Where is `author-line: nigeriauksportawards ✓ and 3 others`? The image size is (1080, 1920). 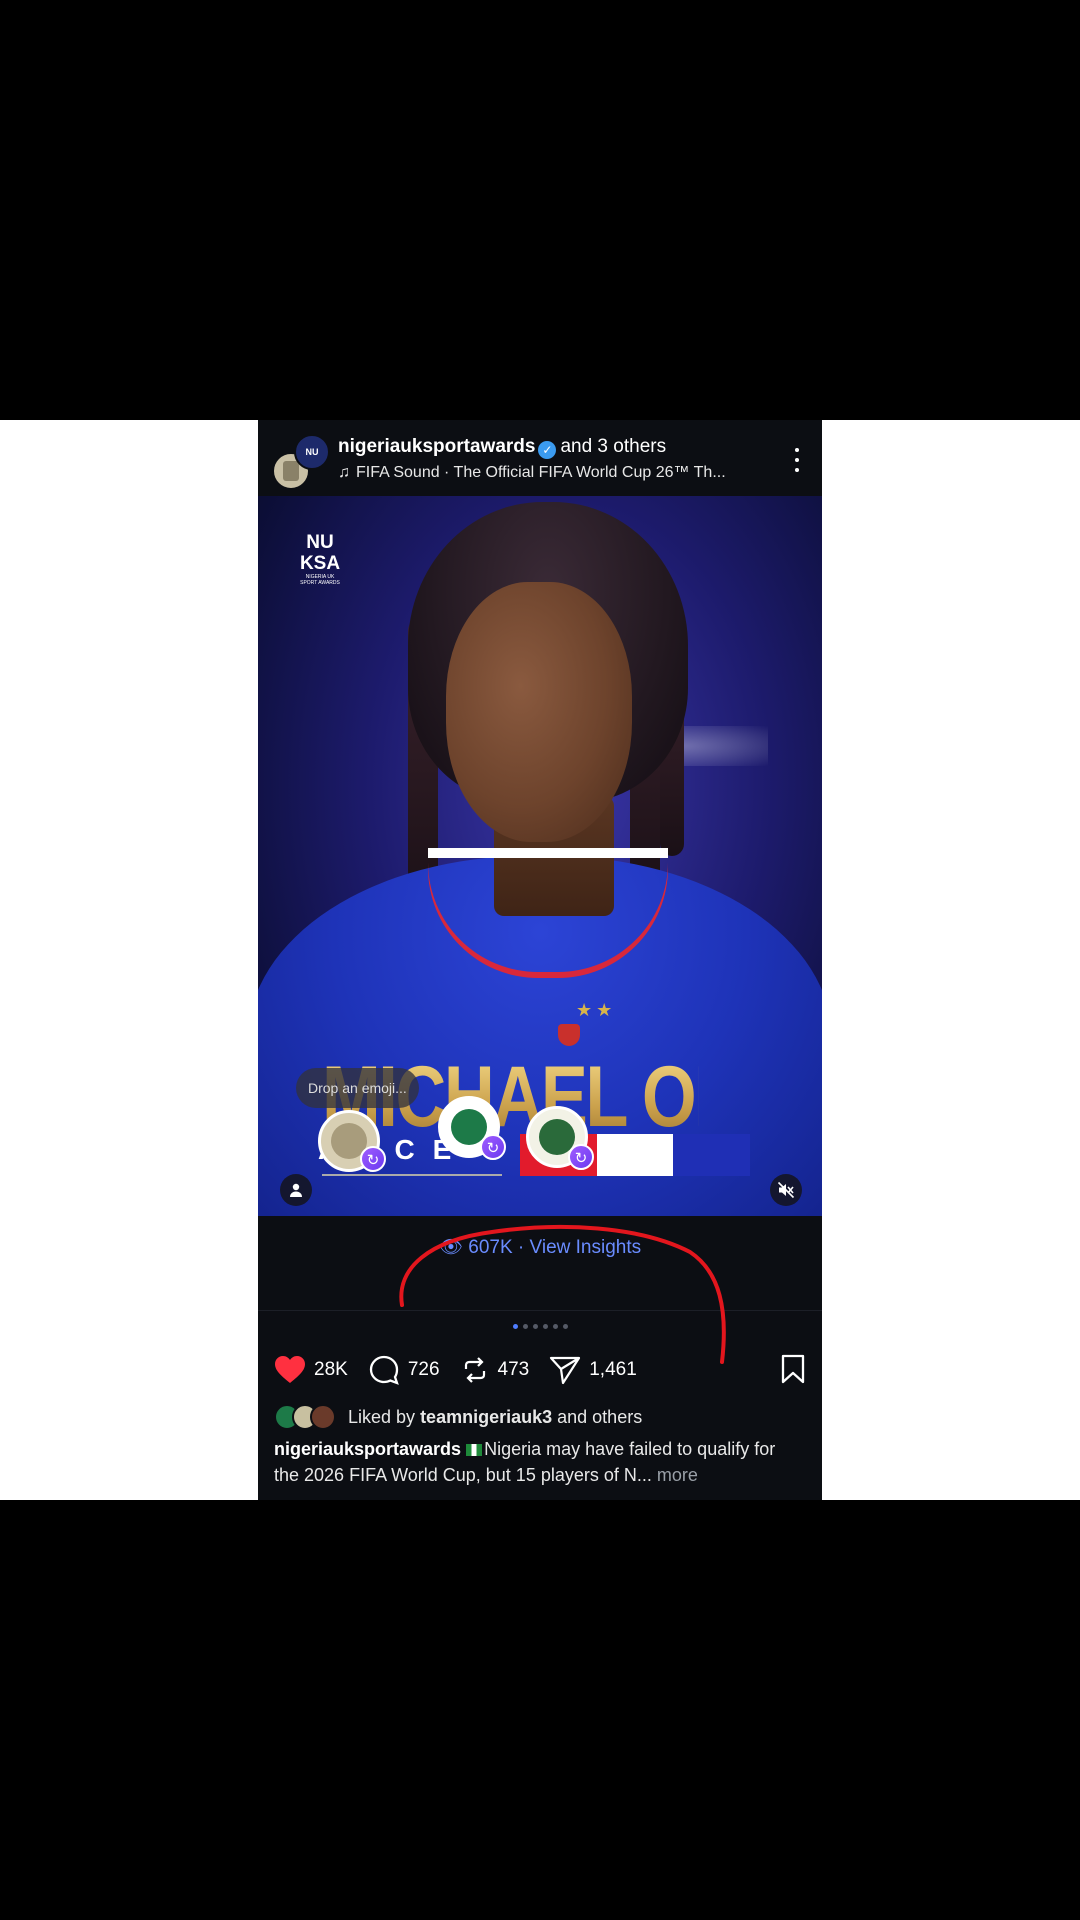 author-line: nigeriauksportawards ✓ and 3 others is located at coordinates (502, 447).